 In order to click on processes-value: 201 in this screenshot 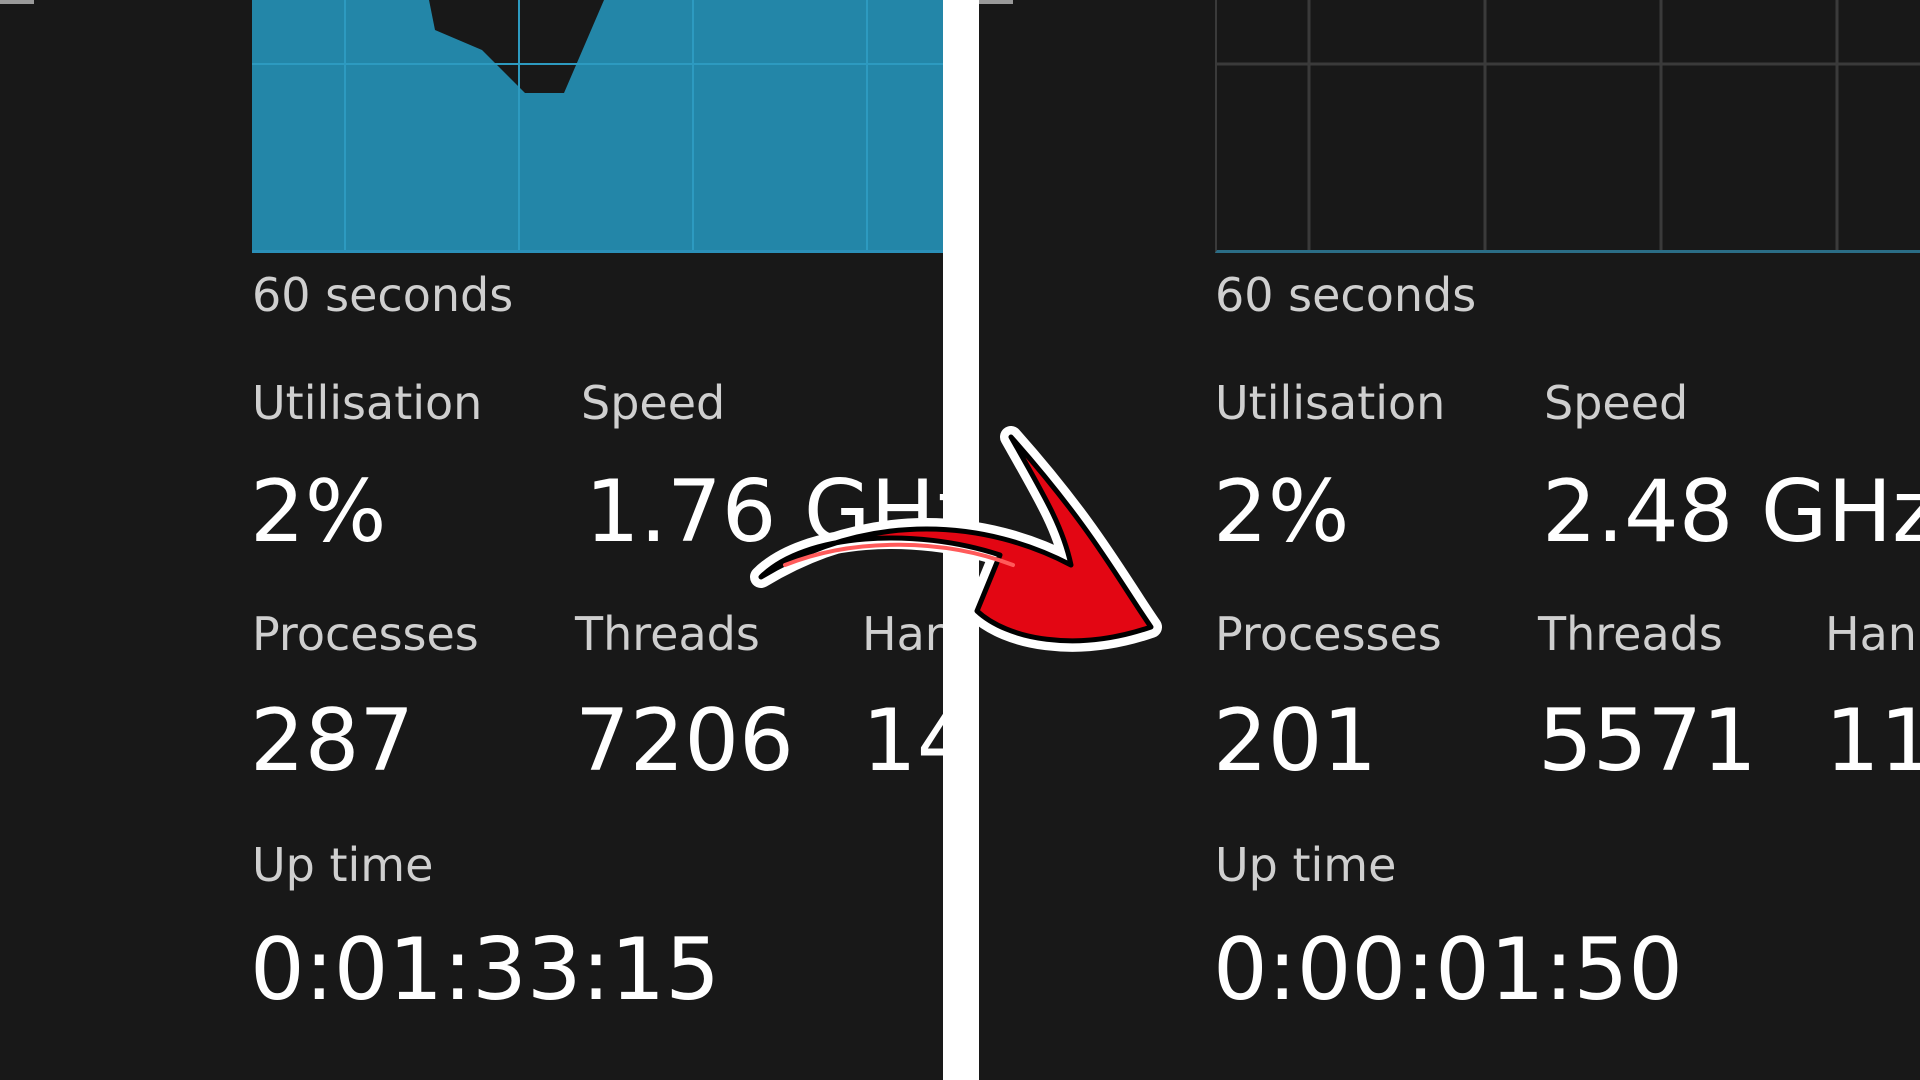, I will do `click(1295, 741)`.